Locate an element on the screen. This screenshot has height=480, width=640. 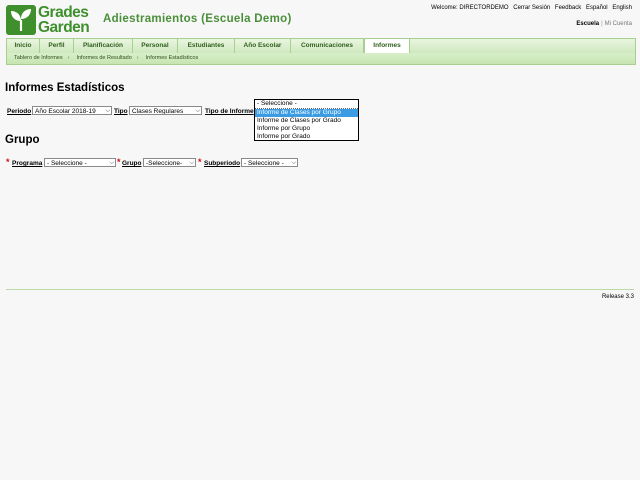
breadcrumb-resultado: Informes de Resultado is located at coordinates (103, 58).